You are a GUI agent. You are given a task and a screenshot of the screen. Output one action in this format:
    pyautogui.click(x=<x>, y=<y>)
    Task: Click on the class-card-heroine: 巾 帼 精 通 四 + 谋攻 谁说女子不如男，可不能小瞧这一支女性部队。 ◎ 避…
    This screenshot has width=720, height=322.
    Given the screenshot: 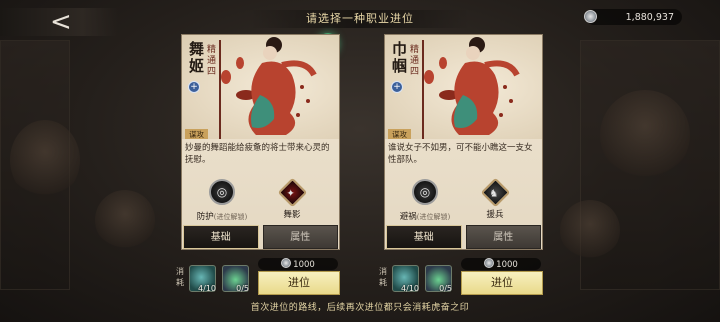 What is the action you would take?
    pyautogui.click(x=463, y=142)
    